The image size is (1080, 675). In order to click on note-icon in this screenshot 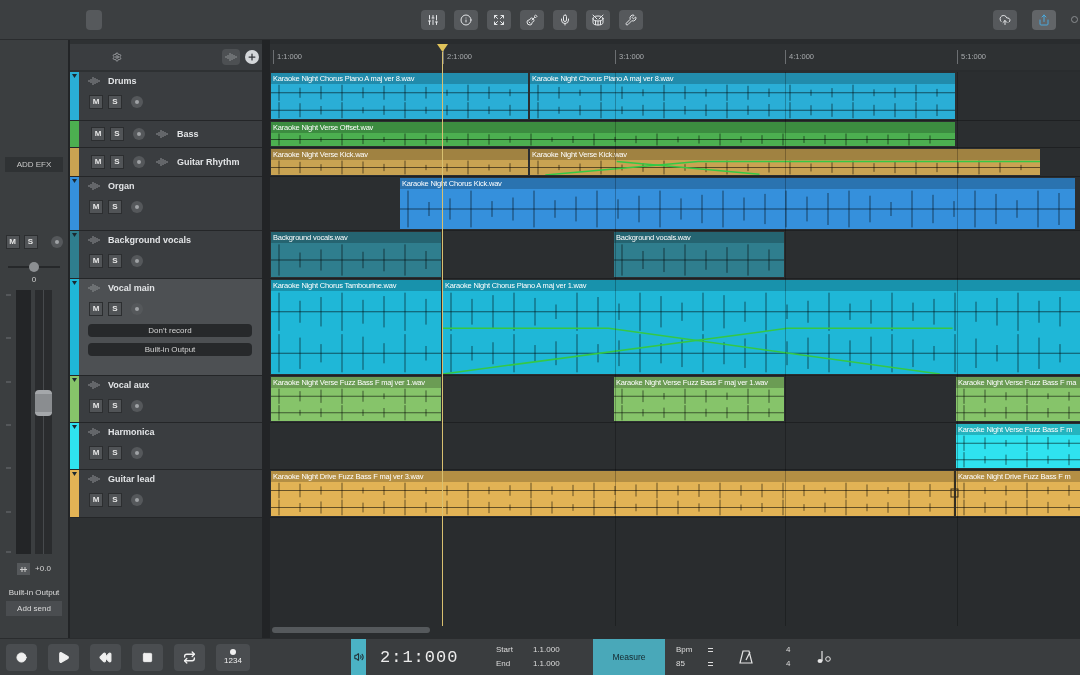, I will do `click(824, 657)`.